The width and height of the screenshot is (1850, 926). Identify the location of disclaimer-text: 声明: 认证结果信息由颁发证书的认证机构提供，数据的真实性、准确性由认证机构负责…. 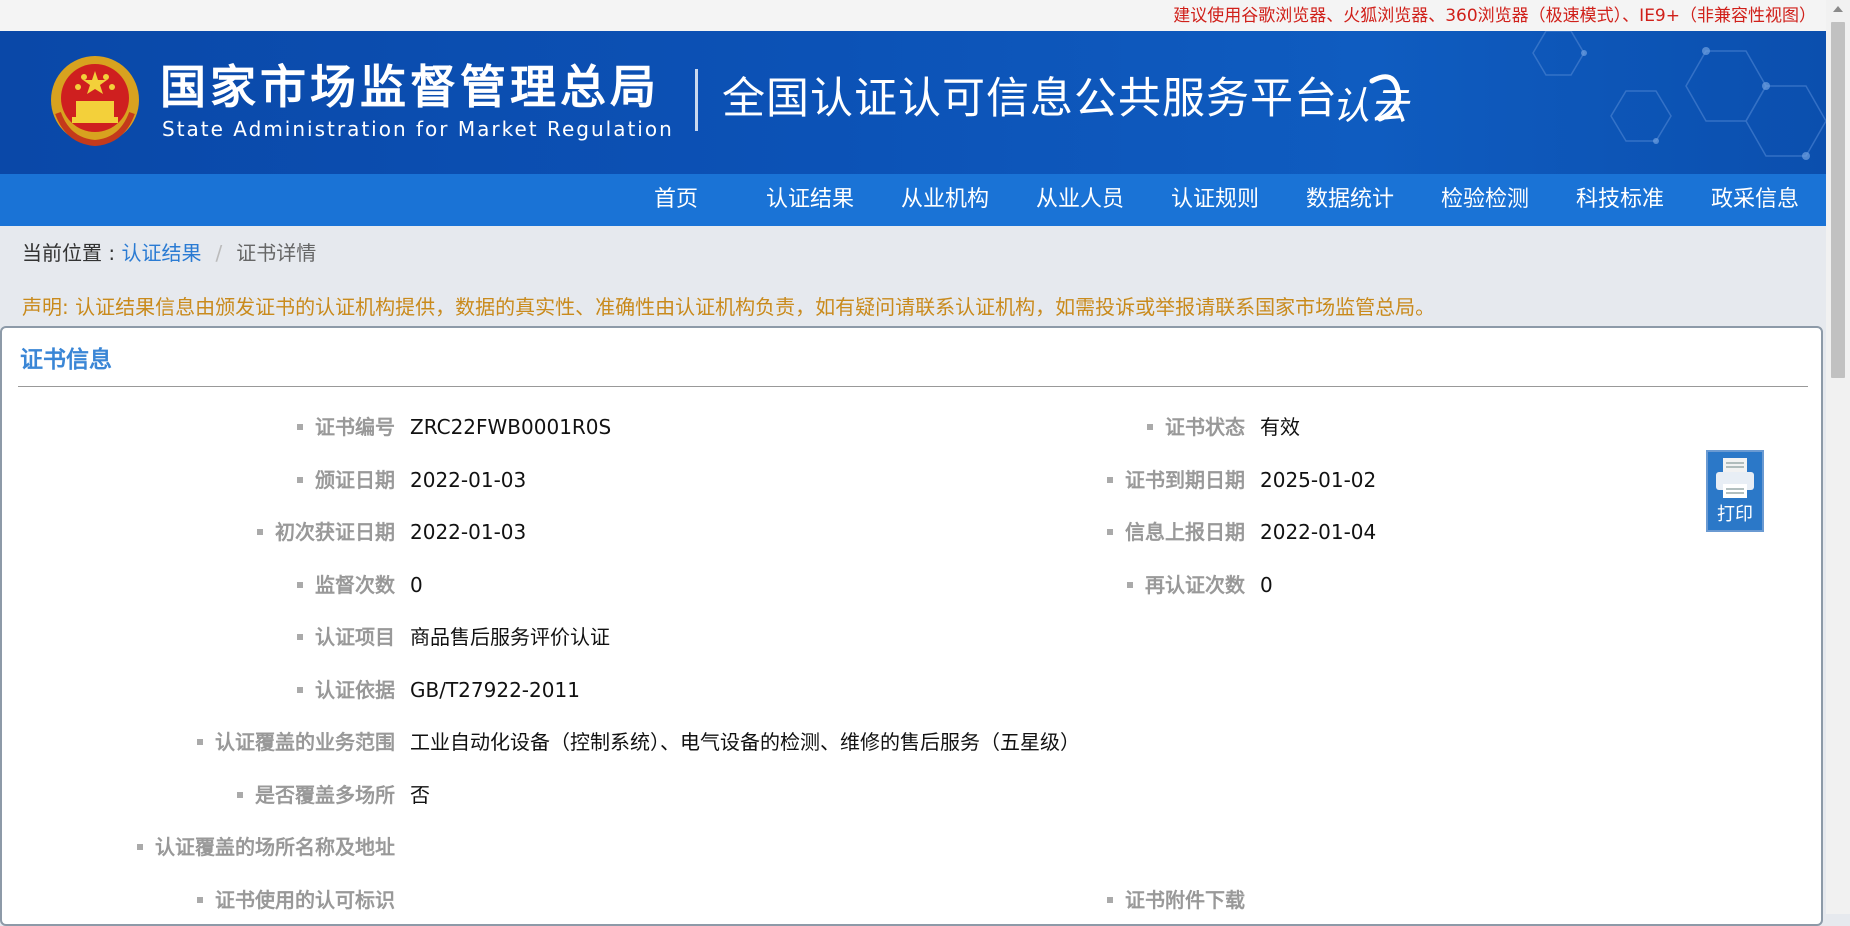
(729, 307).